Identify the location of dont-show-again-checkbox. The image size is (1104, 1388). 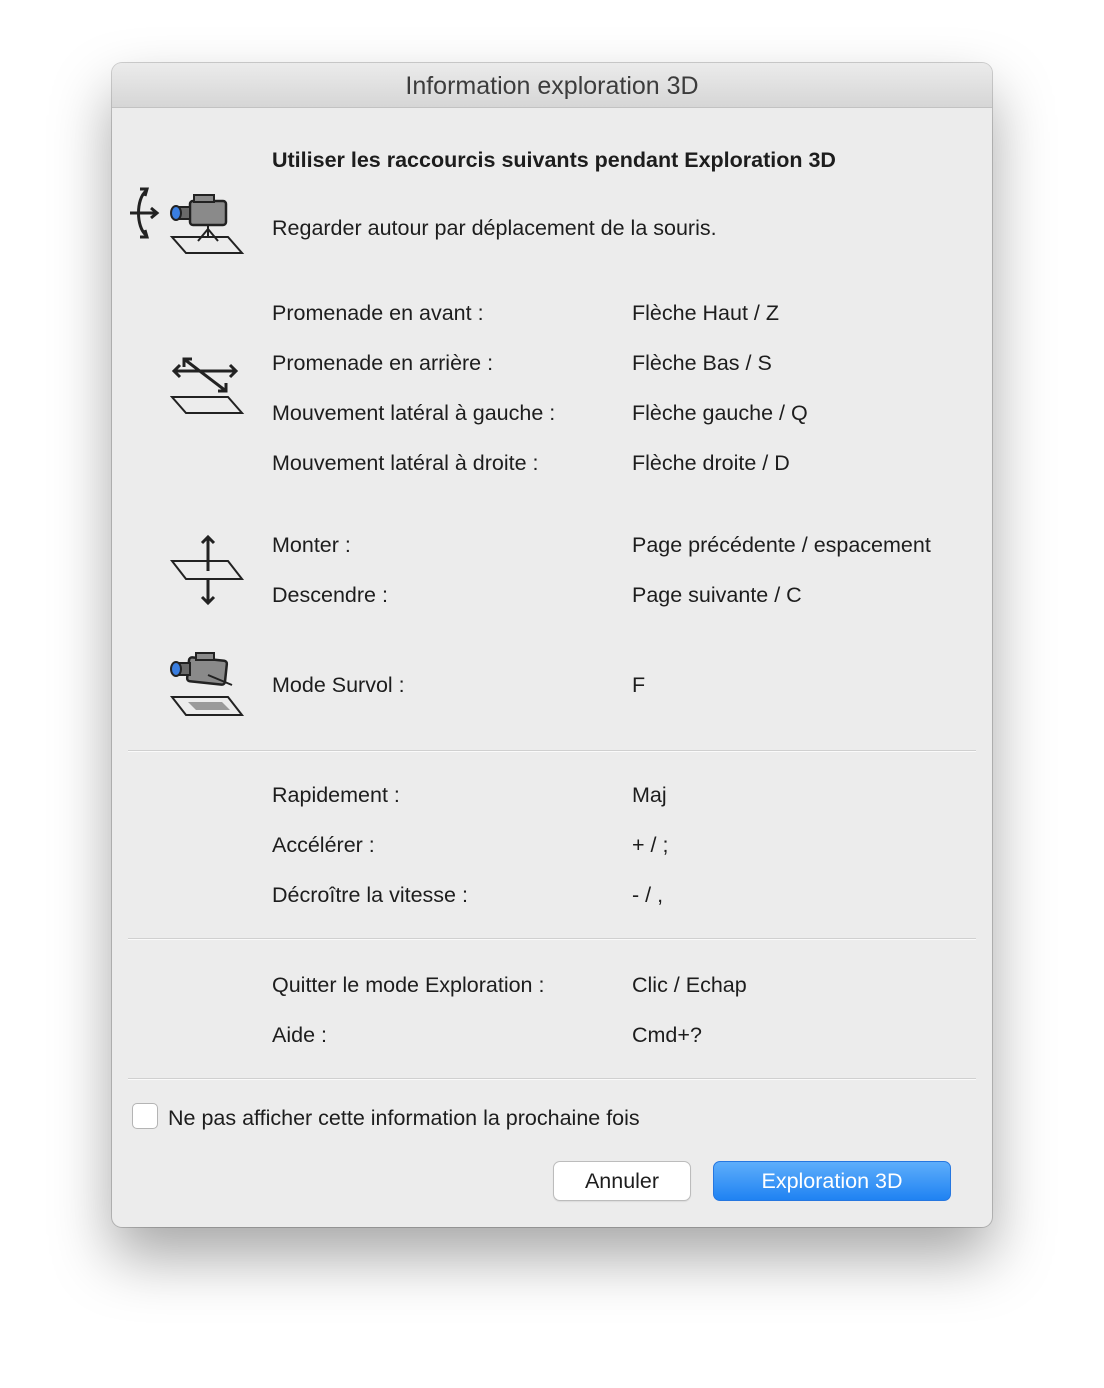
(145, 1116).